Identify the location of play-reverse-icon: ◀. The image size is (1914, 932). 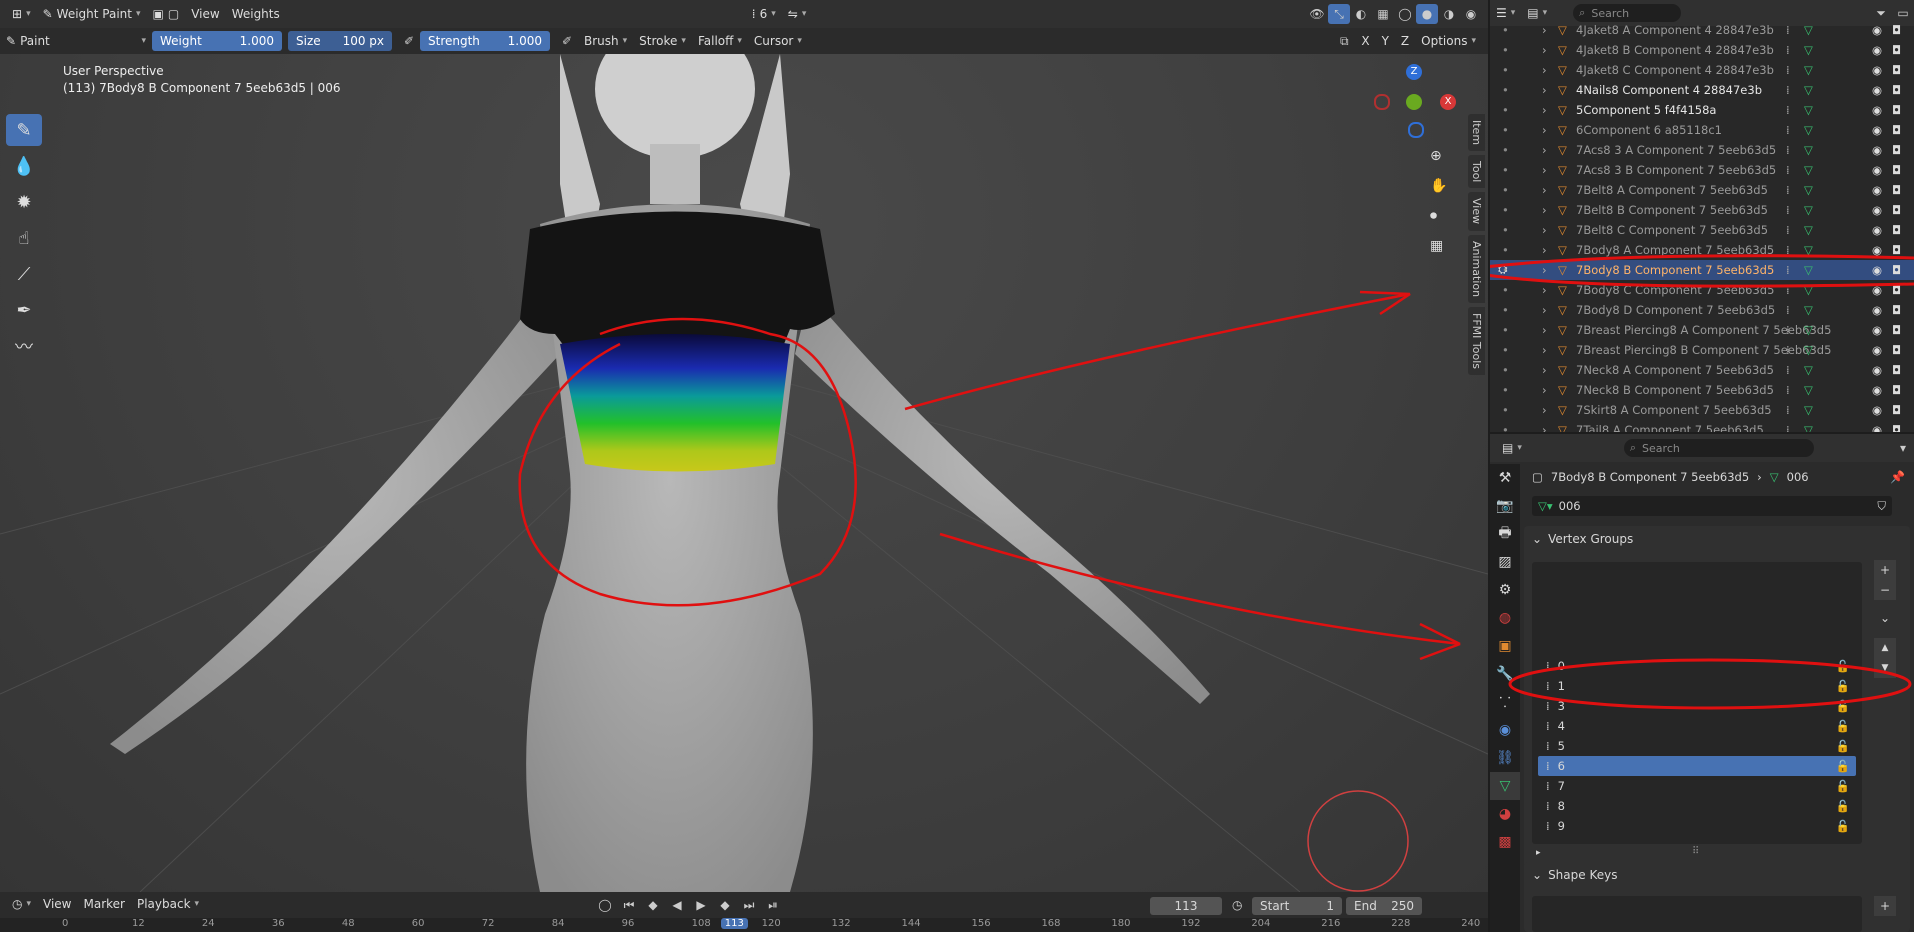
(677, 905).